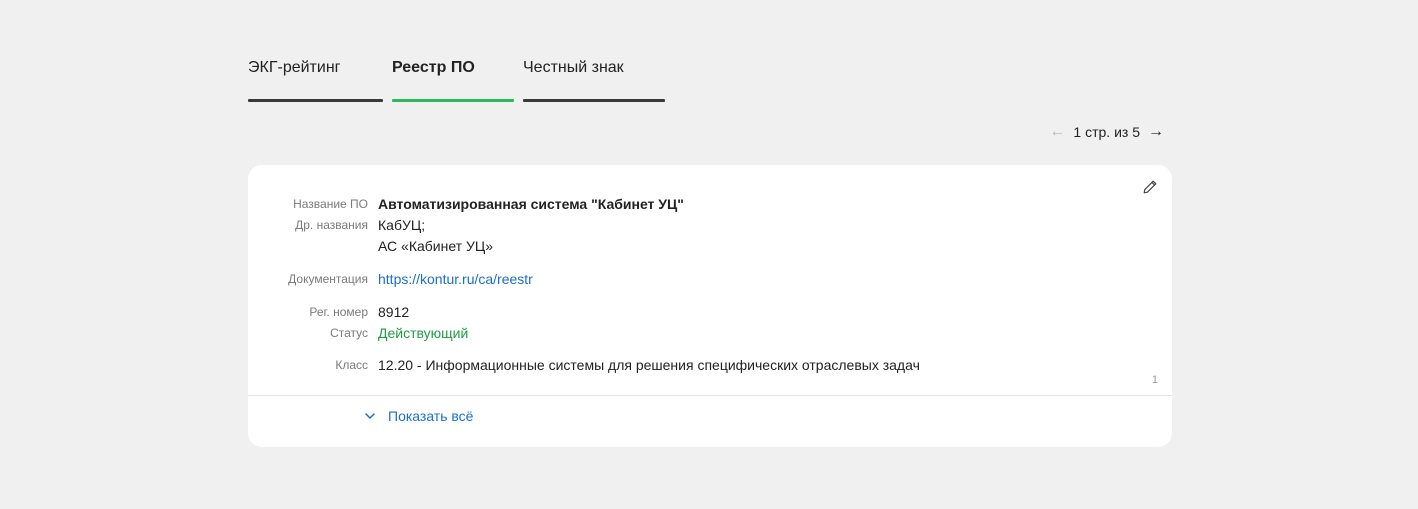 The height and width of the screenshot is (509, 1418). Describe the element at coordinates (1150, 187) in the screenshot. I see `pencil-icon` at that location.